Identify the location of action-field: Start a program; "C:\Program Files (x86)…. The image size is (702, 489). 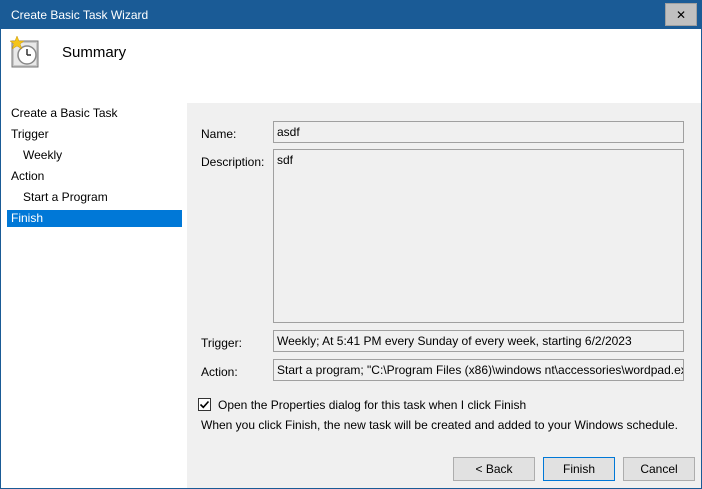
(478, 370).